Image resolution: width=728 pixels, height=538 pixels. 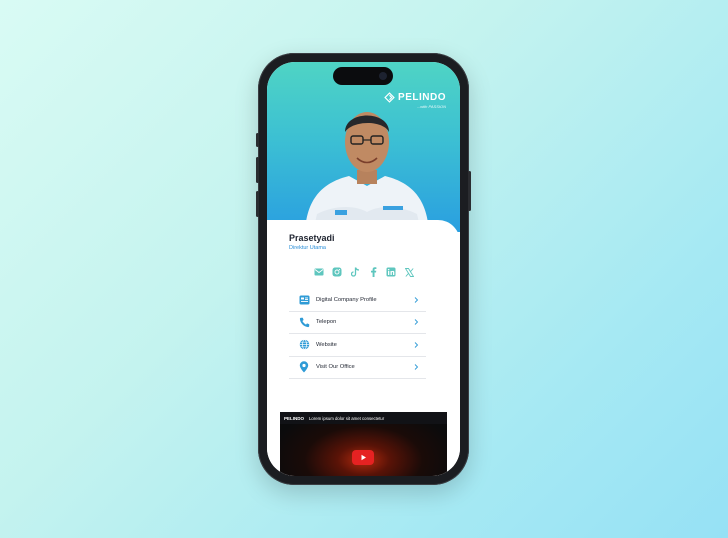 What do you see at coordinates (367, 172) in the screenshot?
I see `profile-photo` at bounding box center [367, 172].